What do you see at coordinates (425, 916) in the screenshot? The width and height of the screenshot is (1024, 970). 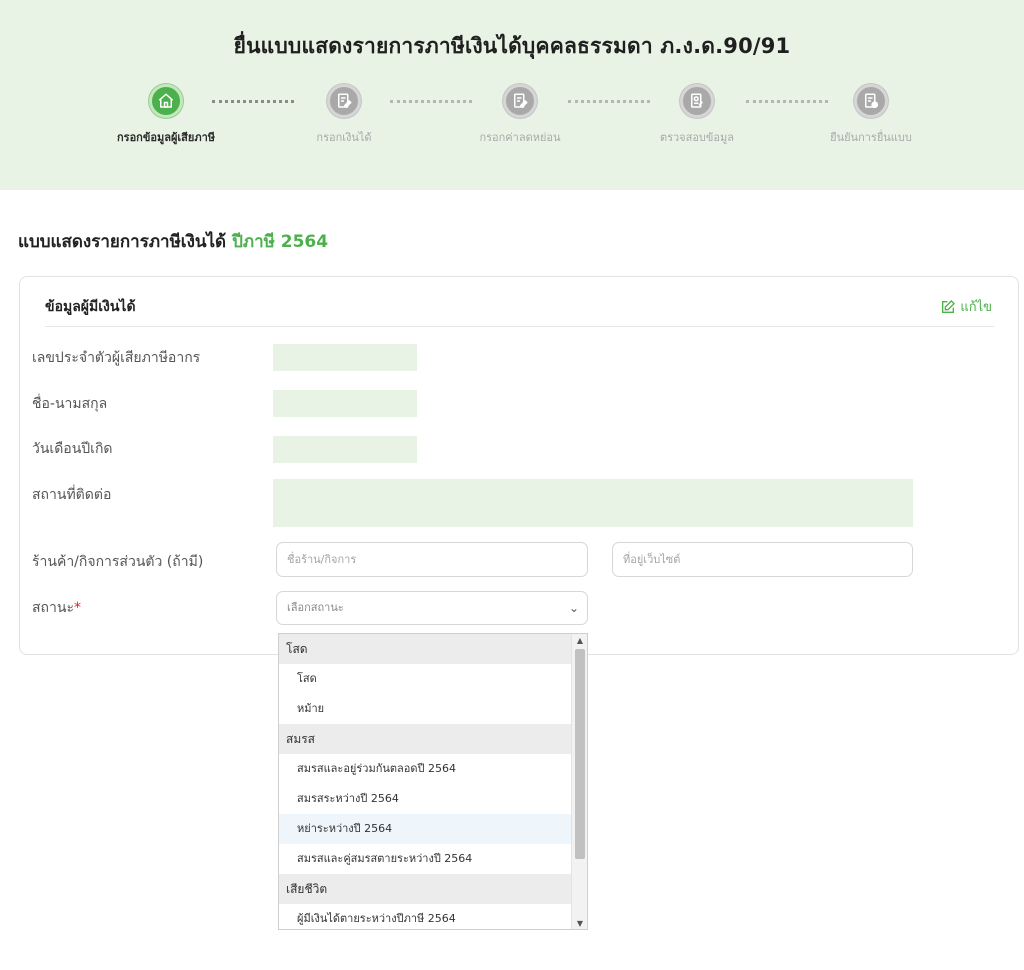 I see `dropdown-option: ผู้มีเงินได้ตายระหว่างปีภาษี 2564` at bounding box center [425, 916].